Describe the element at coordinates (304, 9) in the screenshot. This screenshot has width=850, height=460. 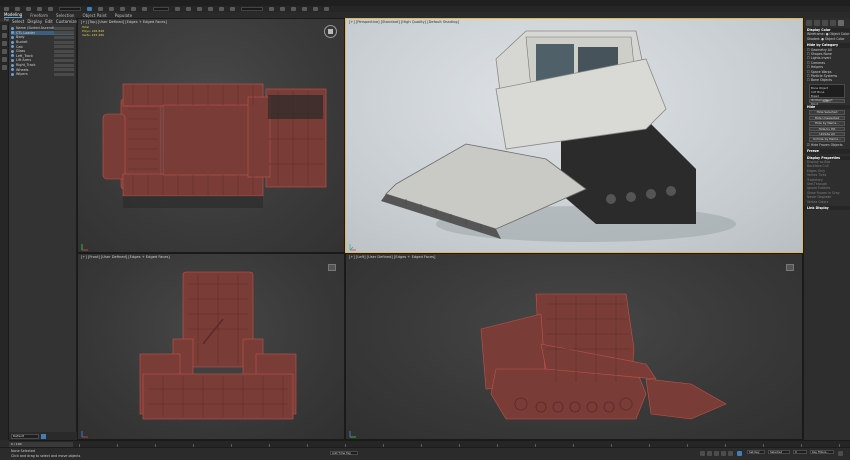
I see `render-setup-icon` at that location.